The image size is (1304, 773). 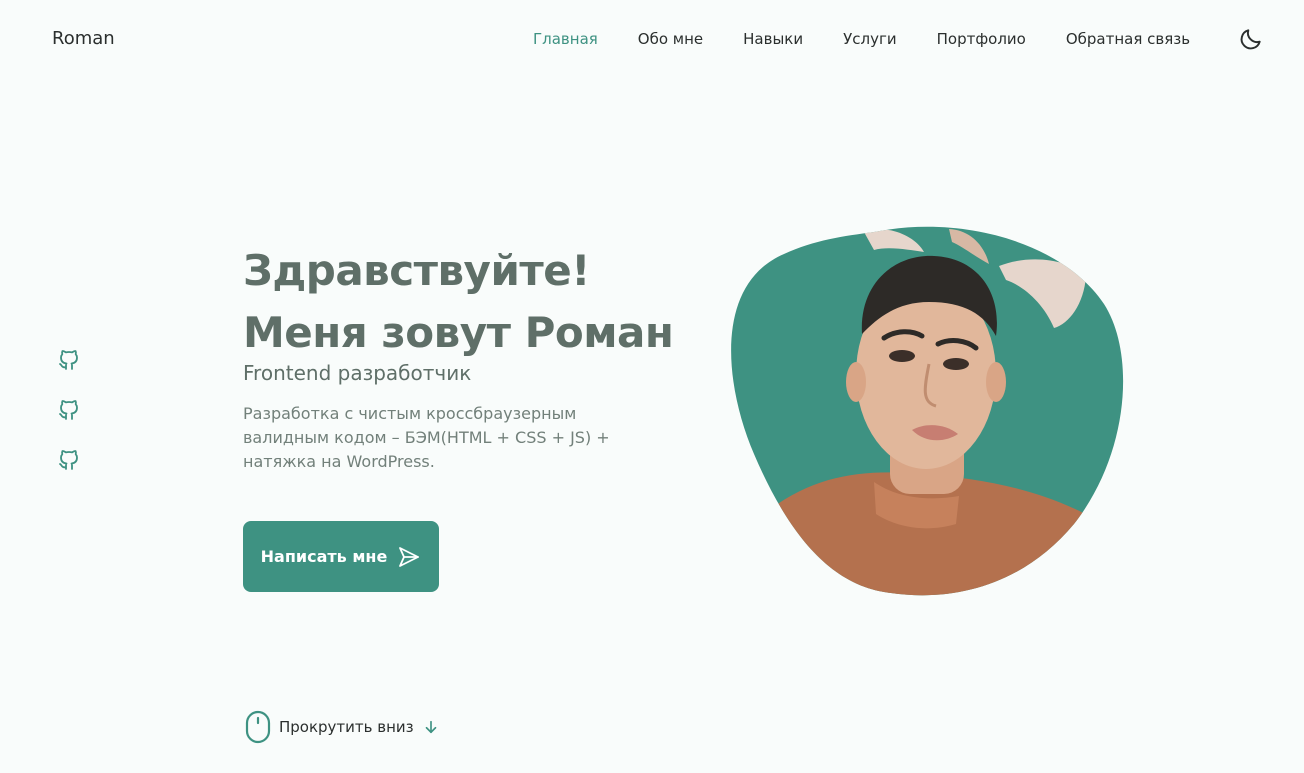 I want to click on hero-subtitle: Frontend разработчик, so click(x=357, y=373).